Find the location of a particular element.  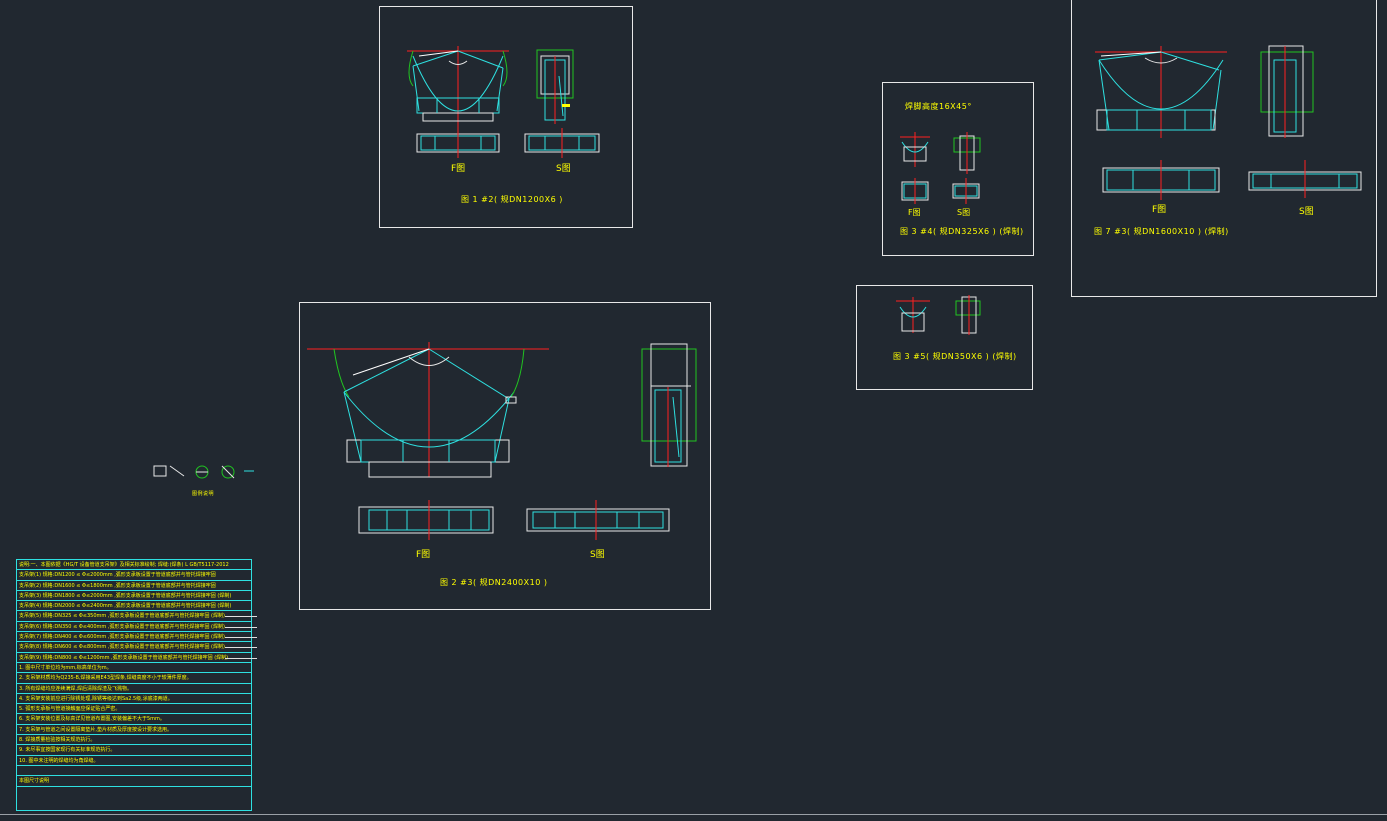

notes-row-text: 3. 所有焊缝均应连续满焊,焊后清除焊渣及飞溅物。 is located at coordinates (75, 688).